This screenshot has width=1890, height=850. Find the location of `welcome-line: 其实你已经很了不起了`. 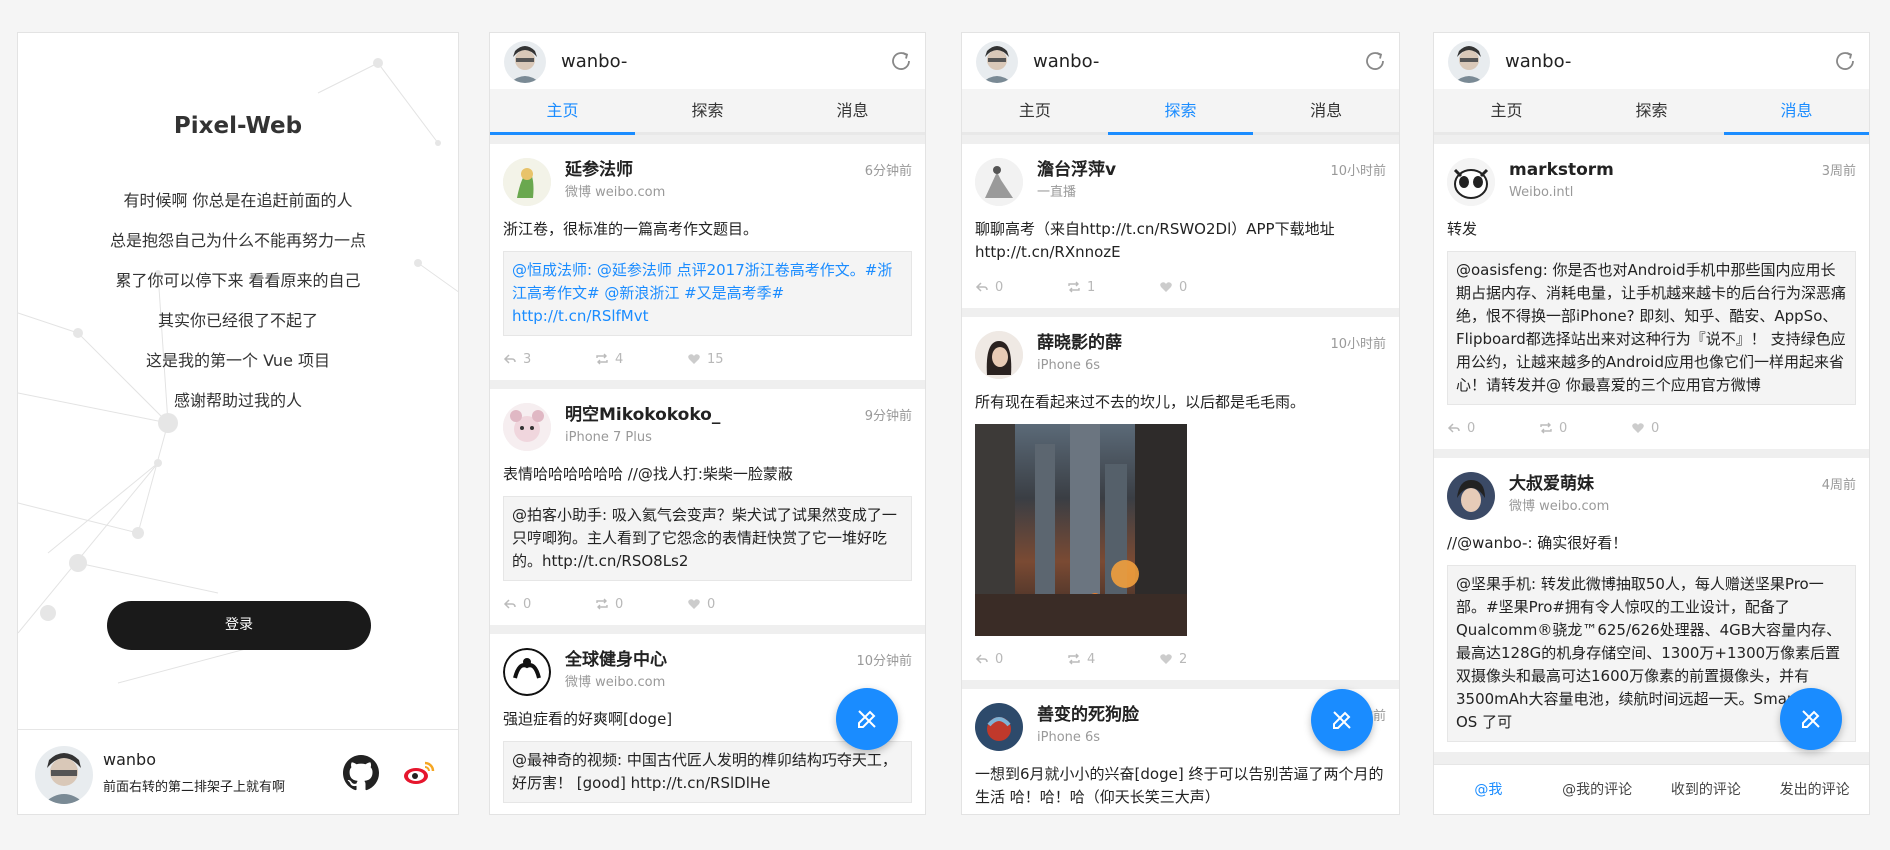

welcome-line: 其实你已经很了不起了 is located at coordinates (237, 320).